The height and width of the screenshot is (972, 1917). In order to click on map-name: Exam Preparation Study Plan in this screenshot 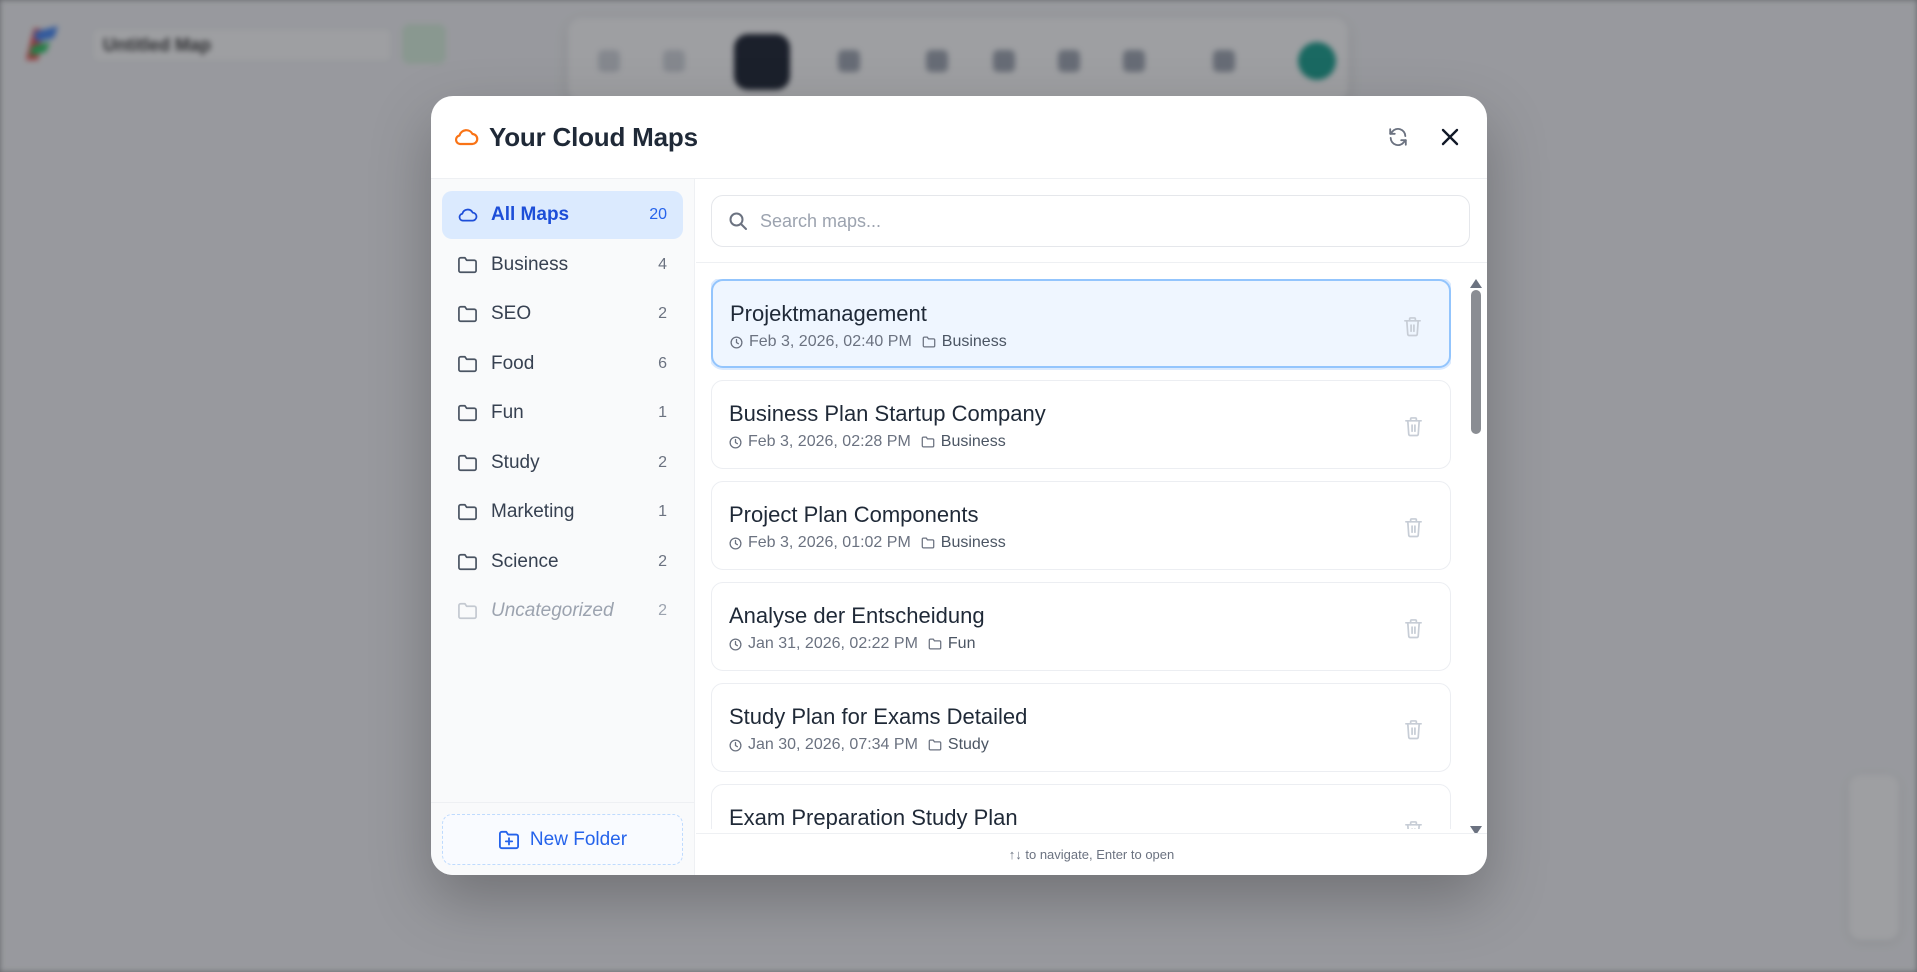, I will do `click(873, 817)`.